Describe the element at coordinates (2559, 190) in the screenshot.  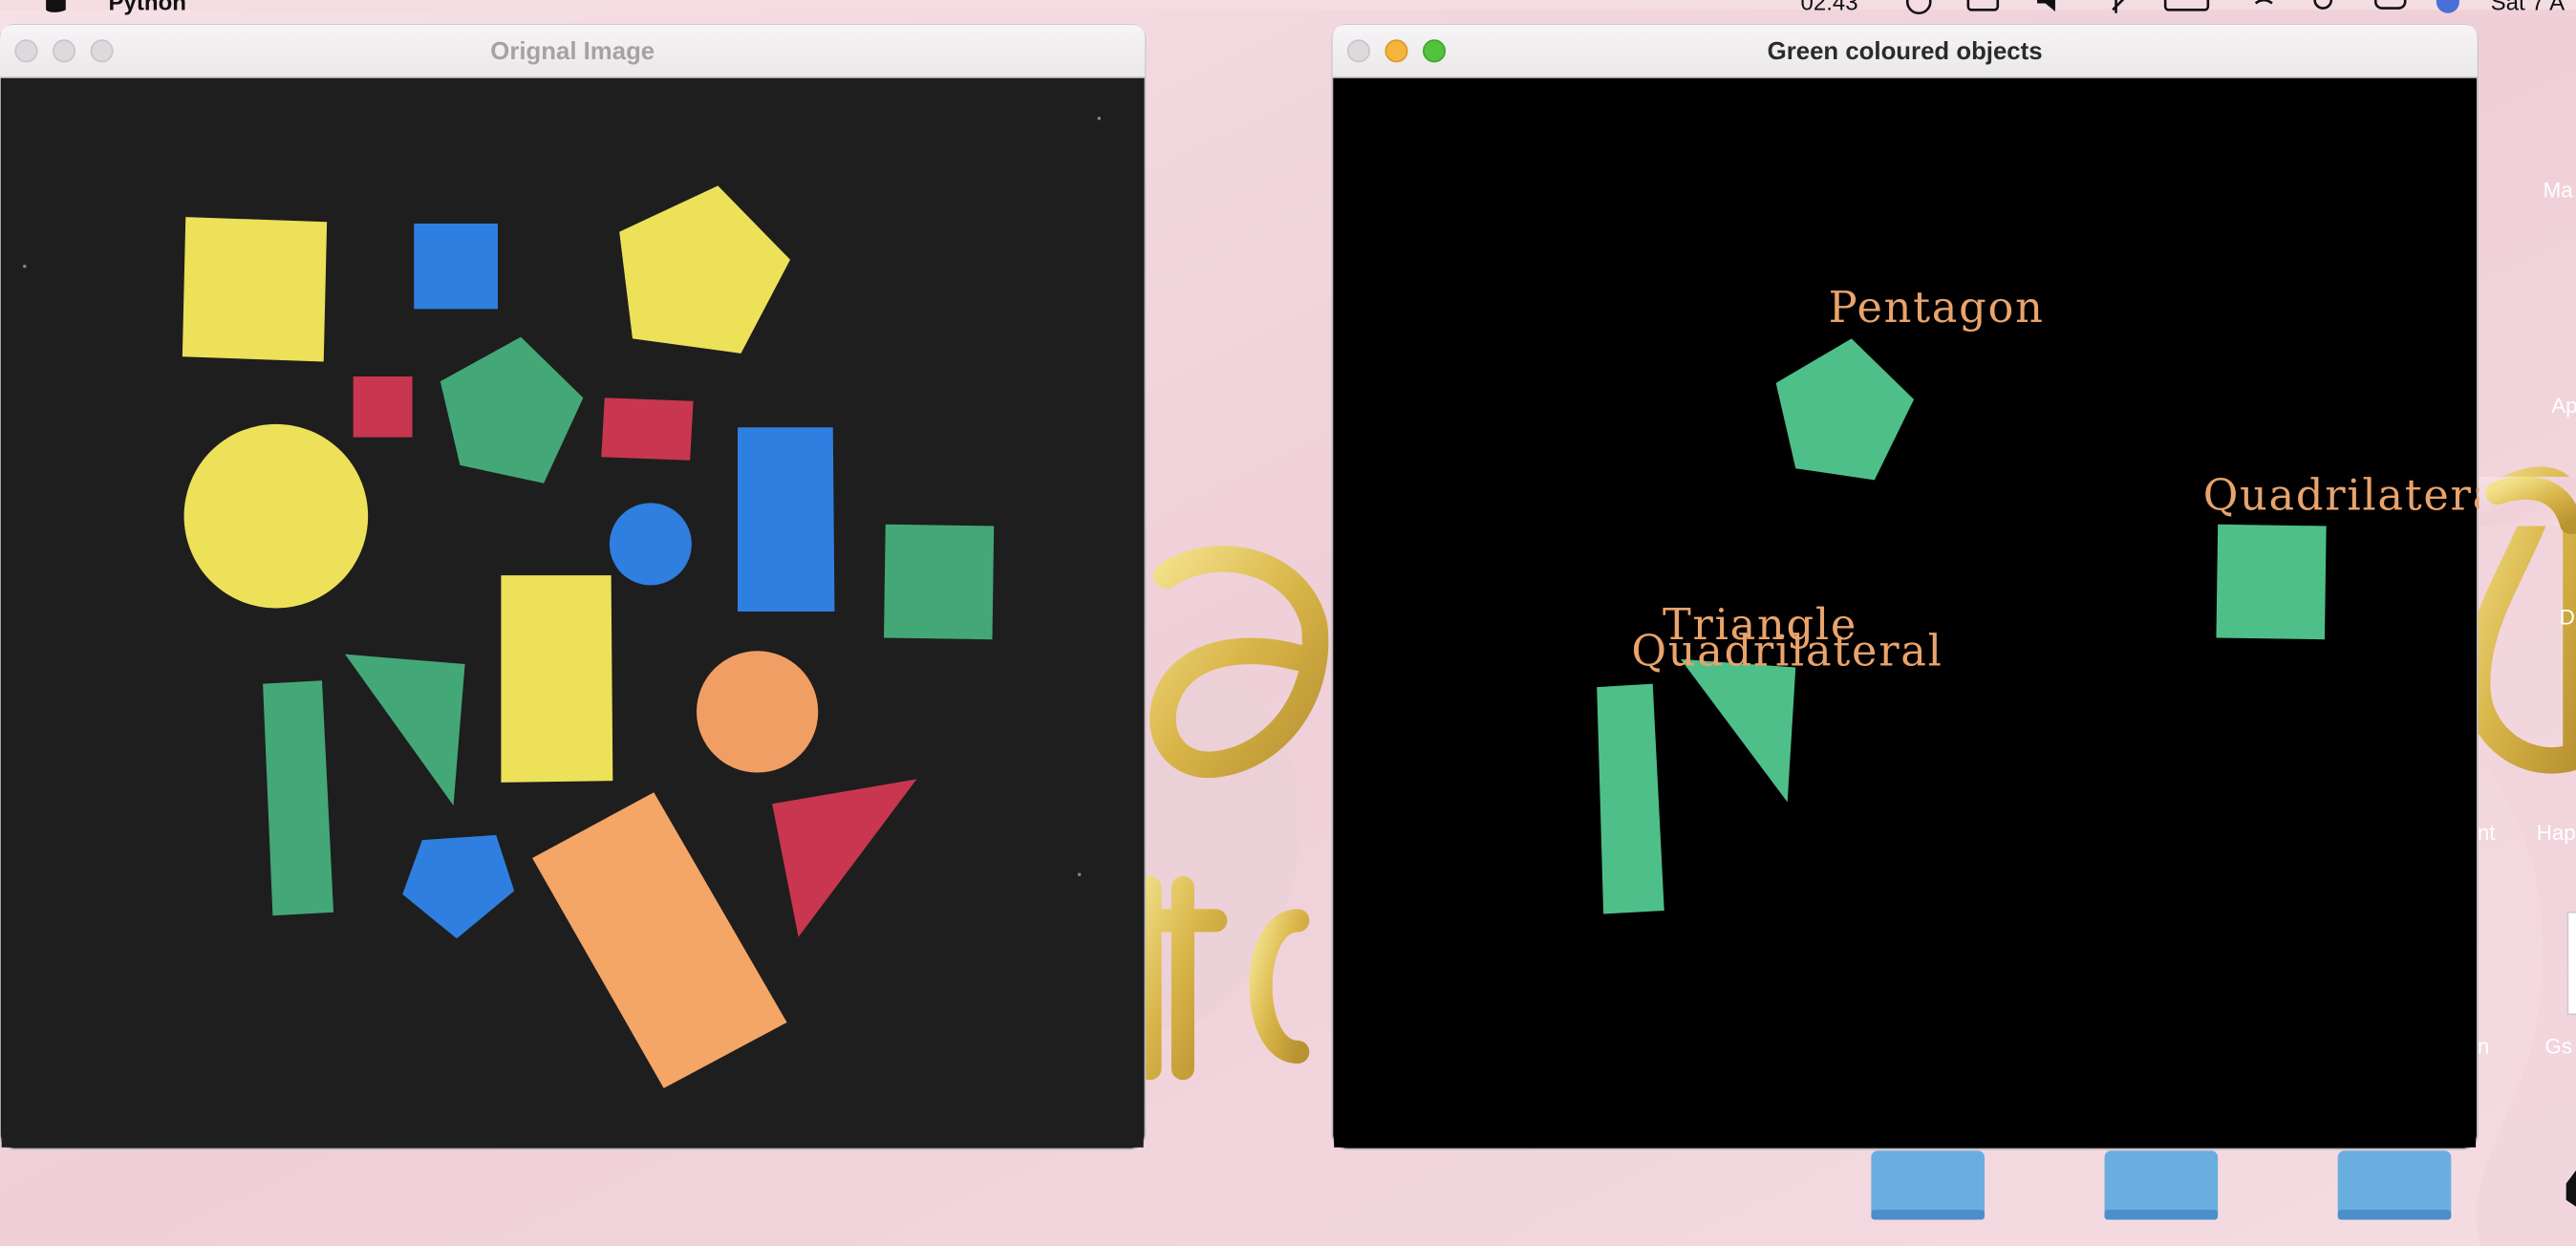
I see `desktop-icon-label: Ma` at that location.